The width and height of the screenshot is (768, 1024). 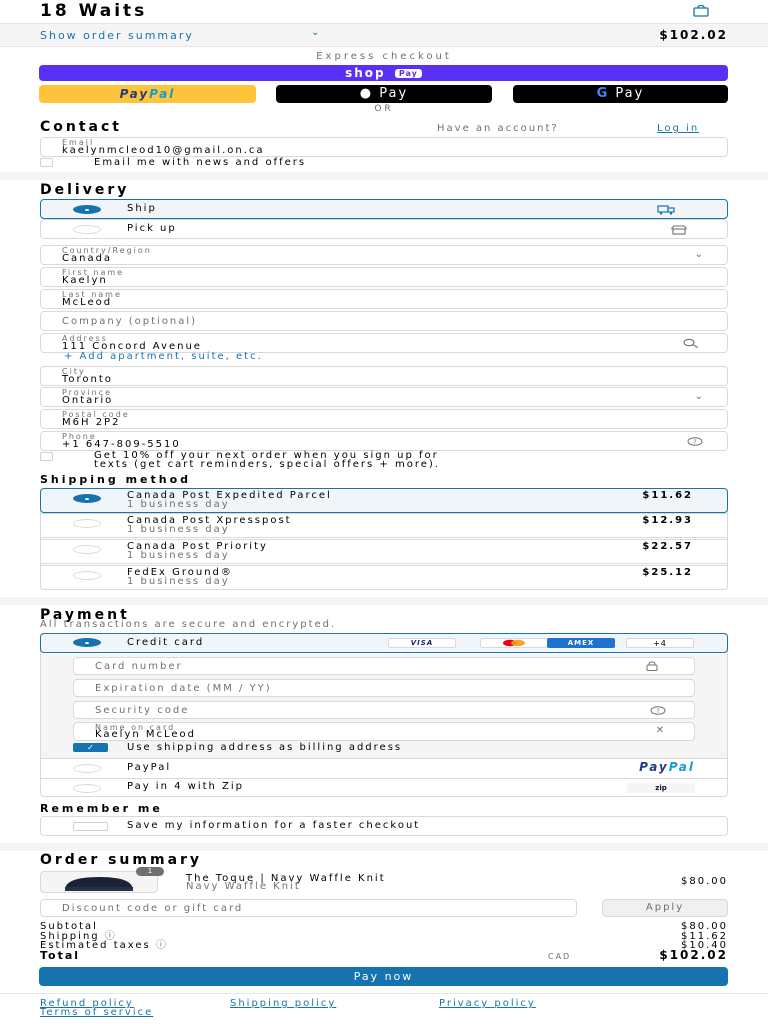 What do you see at coordinates (384, 299) in the screenshot?
I see `last-name-field: Last name McLeod` at bounding box center [384, 299].